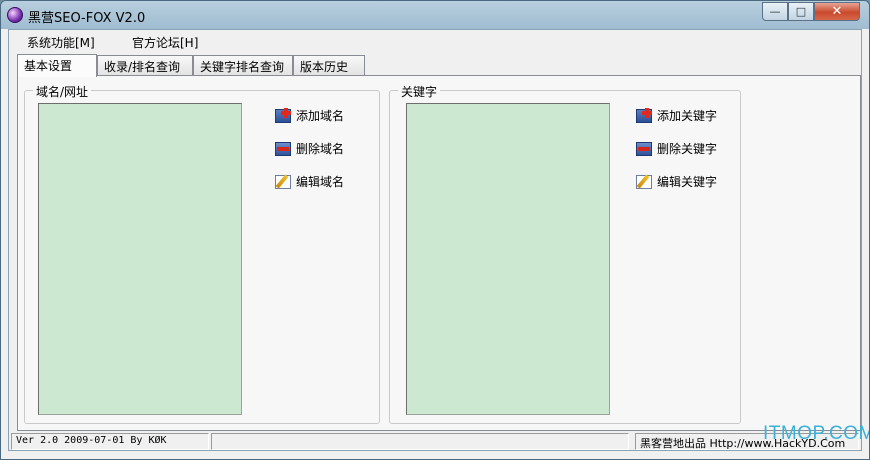  I want to click on add-keyword-button: 添加关键字, so click(676, 115).